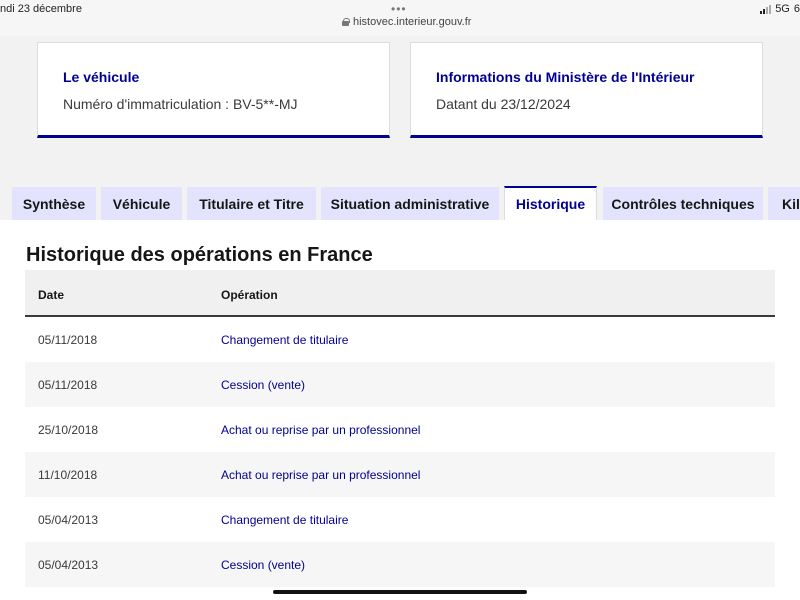  I want to click on tab-vehicule: Véhicule, so click(141, 203).